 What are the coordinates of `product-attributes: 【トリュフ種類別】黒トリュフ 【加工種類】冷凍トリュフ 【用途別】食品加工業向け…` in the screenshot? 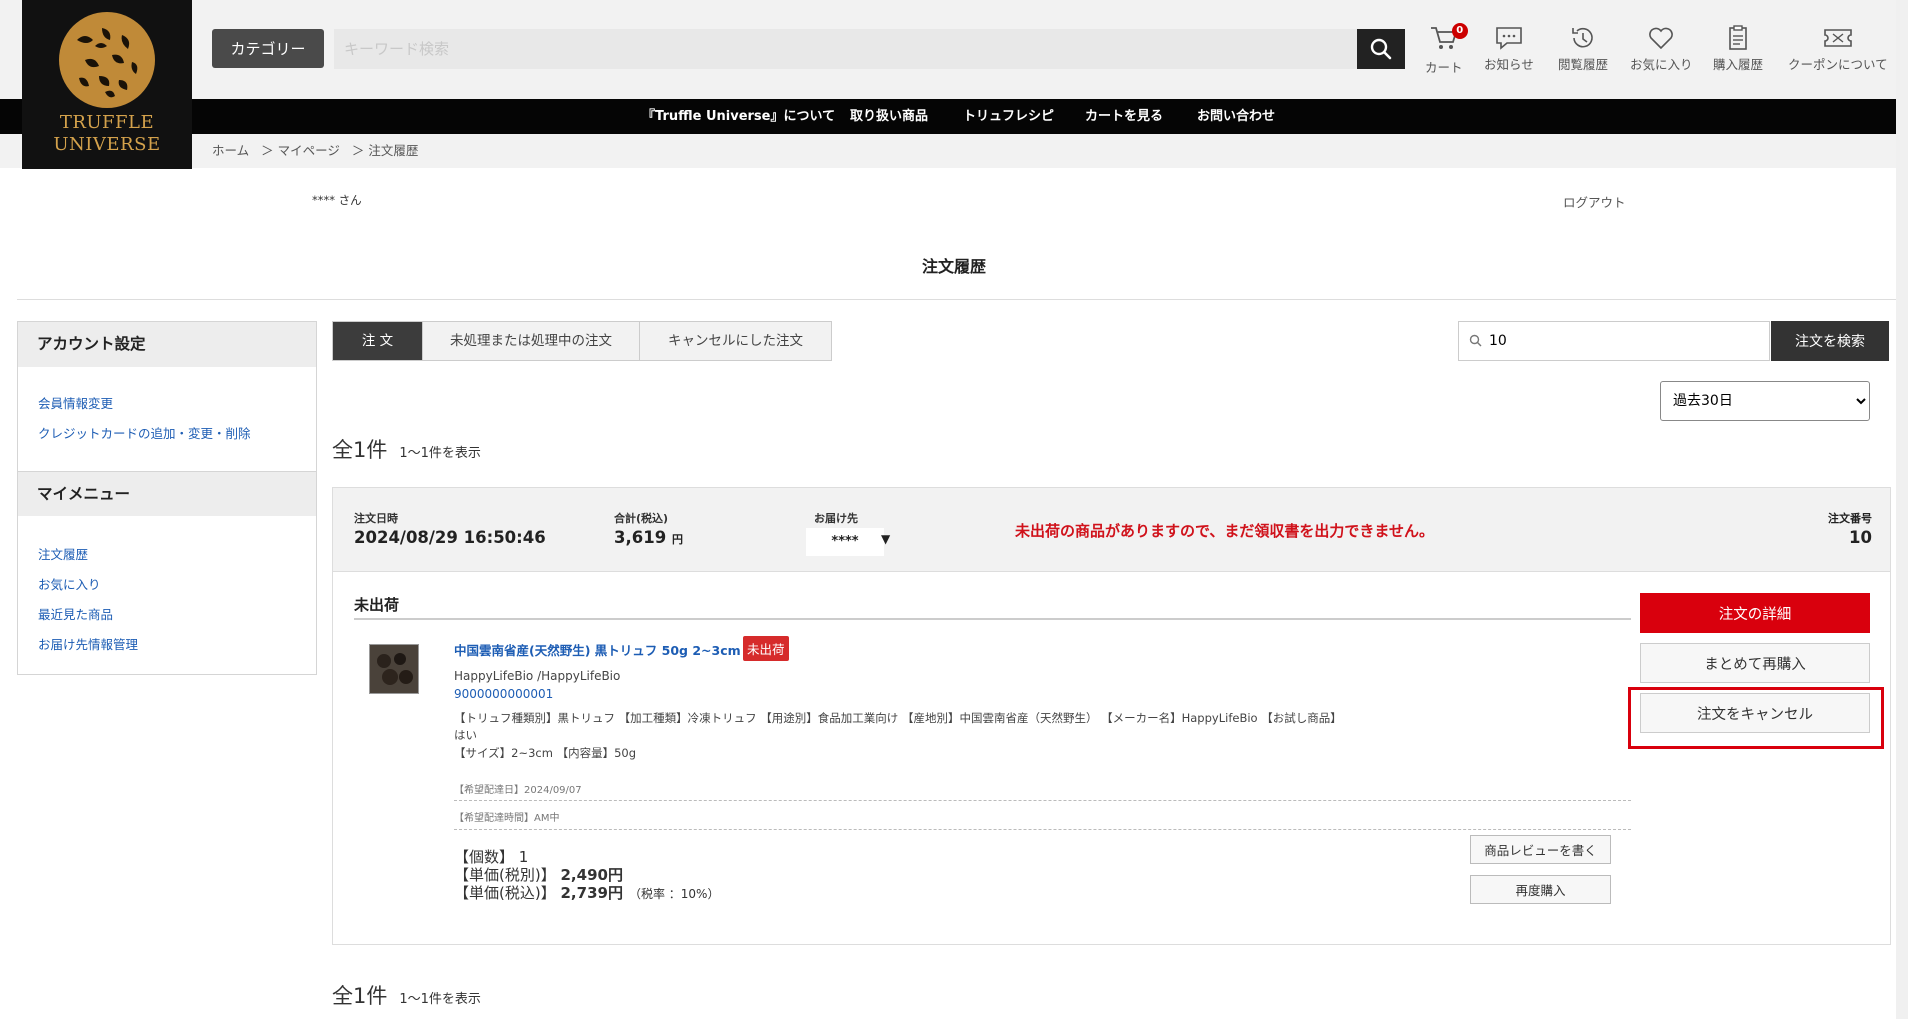 It's located at (898, 718).